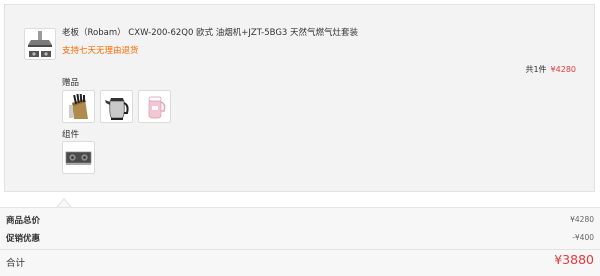 Image resolution: width=600 pixels, height=276 pixels. I want to click on total-label: 合计, so click(16, 263).